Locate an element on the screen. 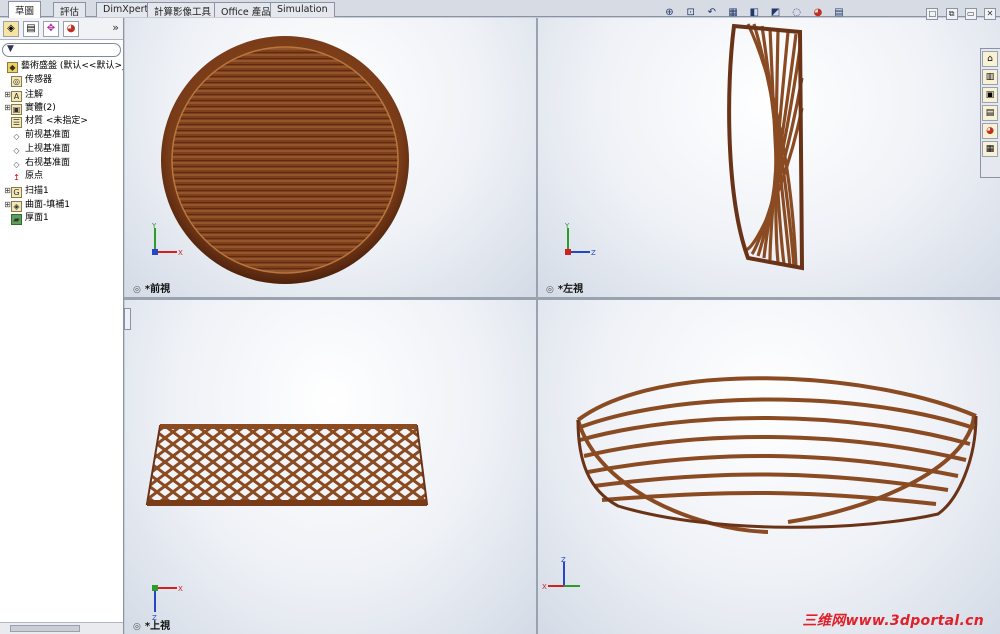 This screenshot has width=1000, height=634. tab-sketch: 草圖 is located at coordinates (25, 9).